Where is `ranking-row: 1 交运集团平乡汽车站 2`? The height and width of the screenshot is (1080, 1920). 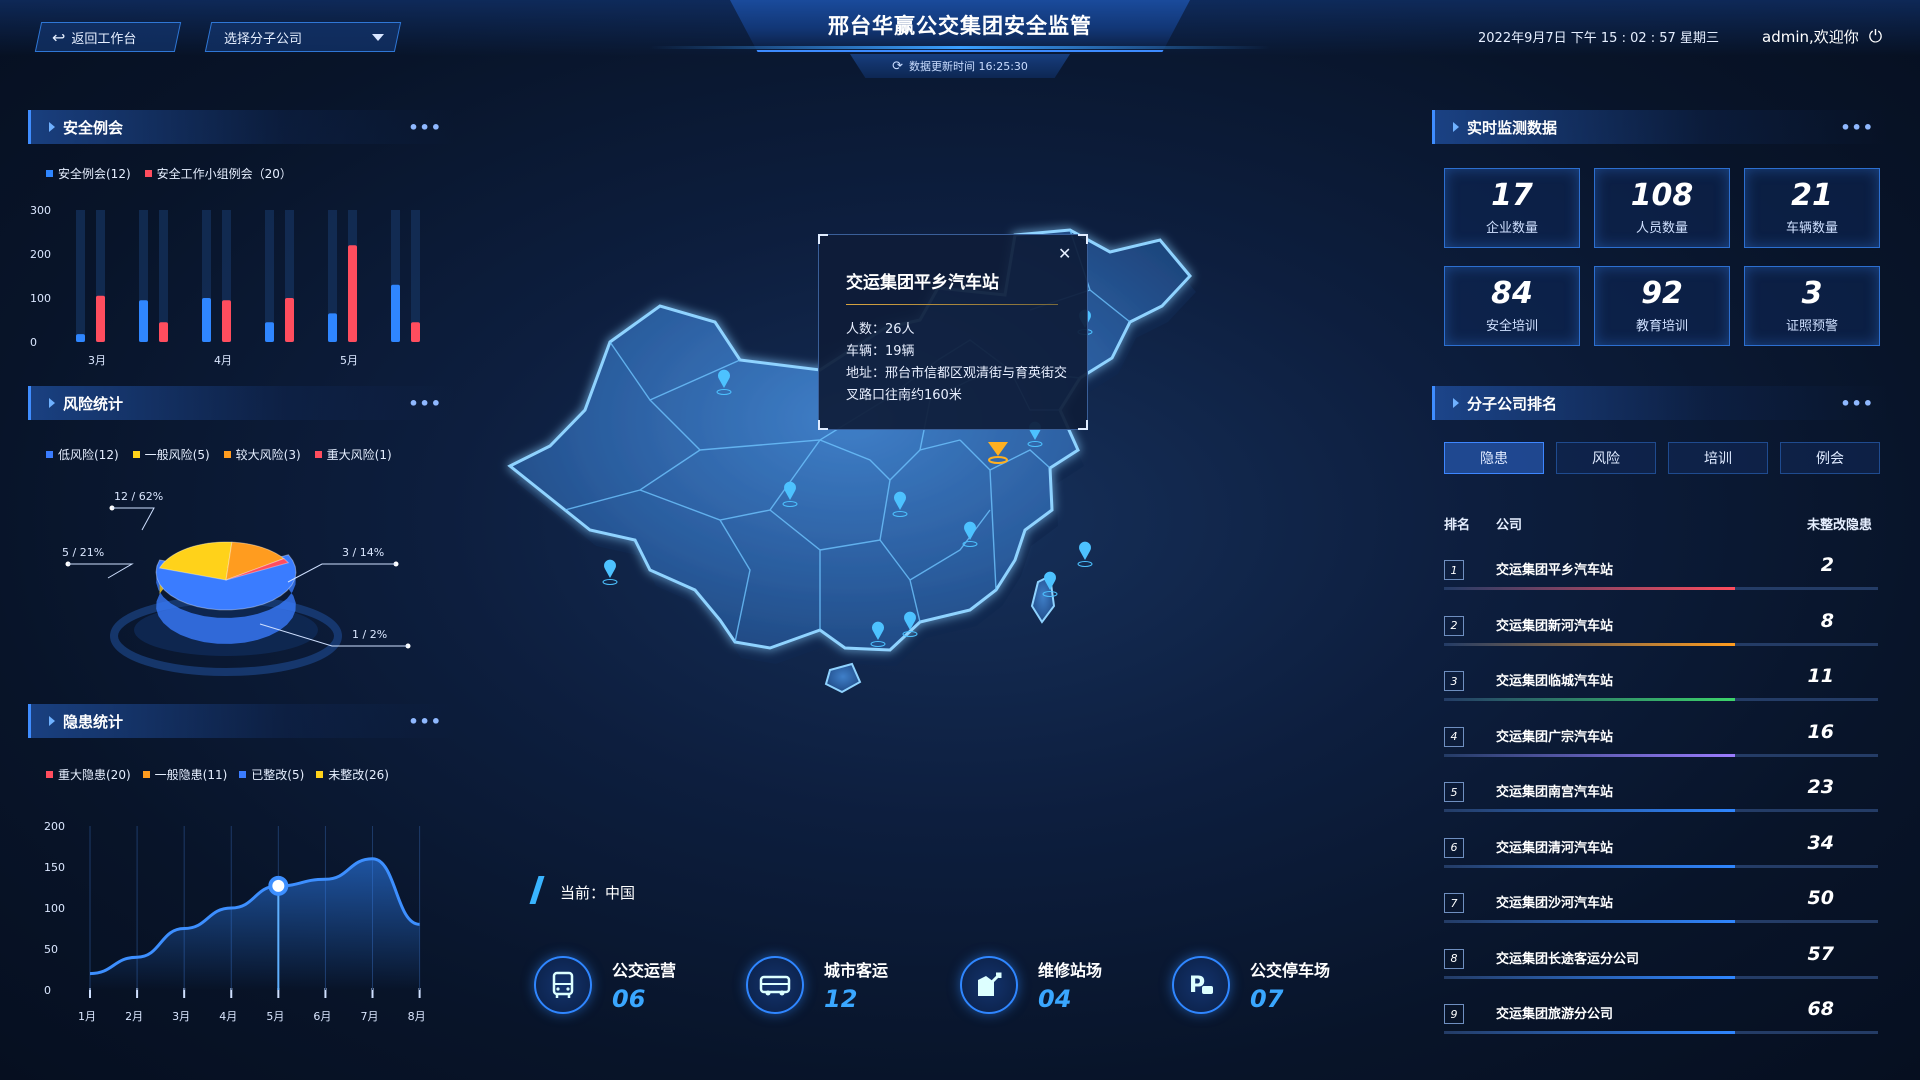 ranking-row: 1 交运集团平乡汽车站 2 is located at coordinates (1662, 575).